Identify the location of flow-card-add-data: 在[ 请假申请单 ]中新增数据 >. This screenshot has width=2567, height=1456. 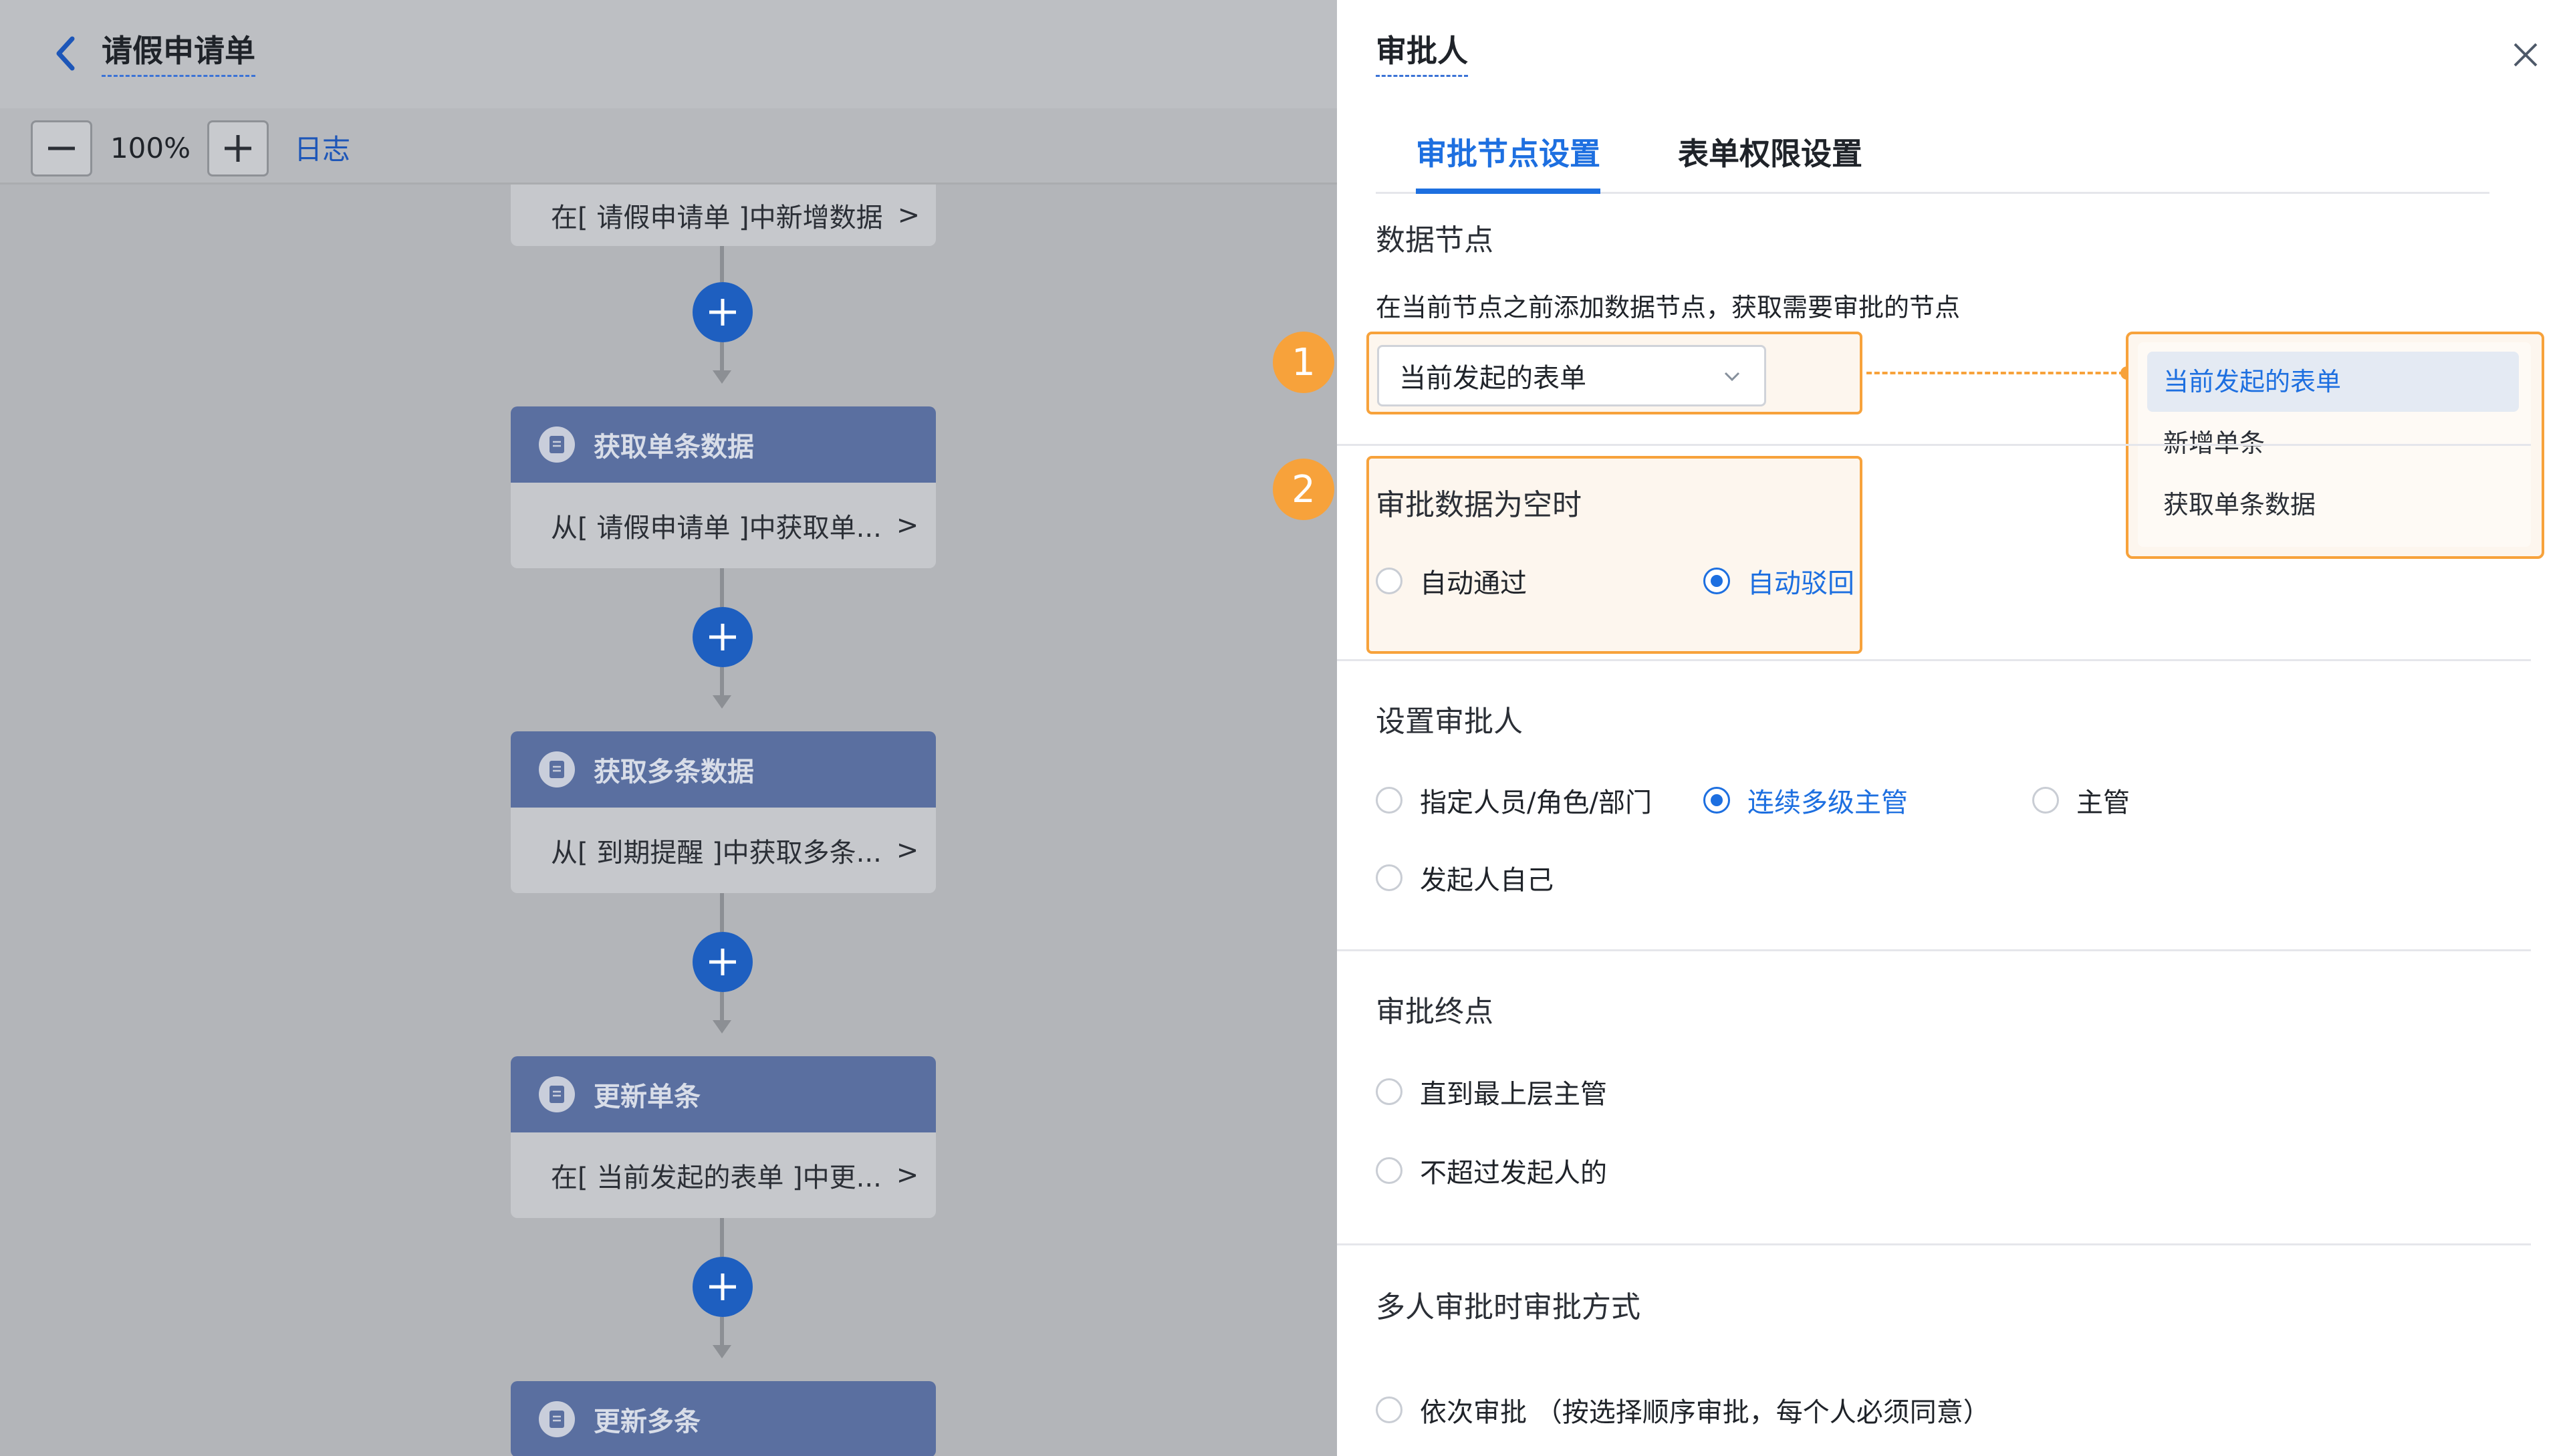
(723, 215).